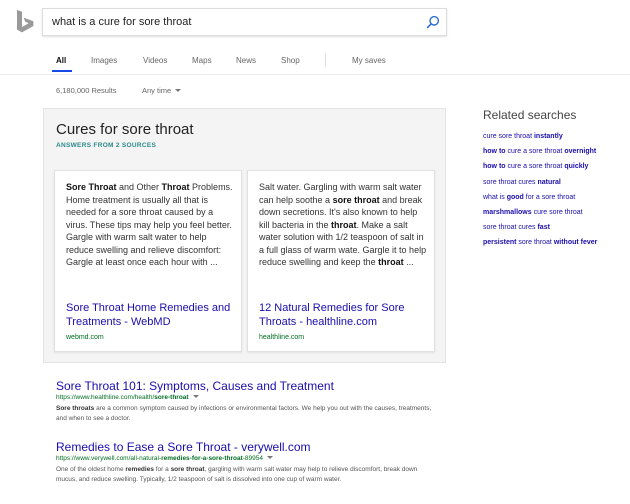  I want to click on related-search-link: cure sore throat instantly, so click(555, 136).